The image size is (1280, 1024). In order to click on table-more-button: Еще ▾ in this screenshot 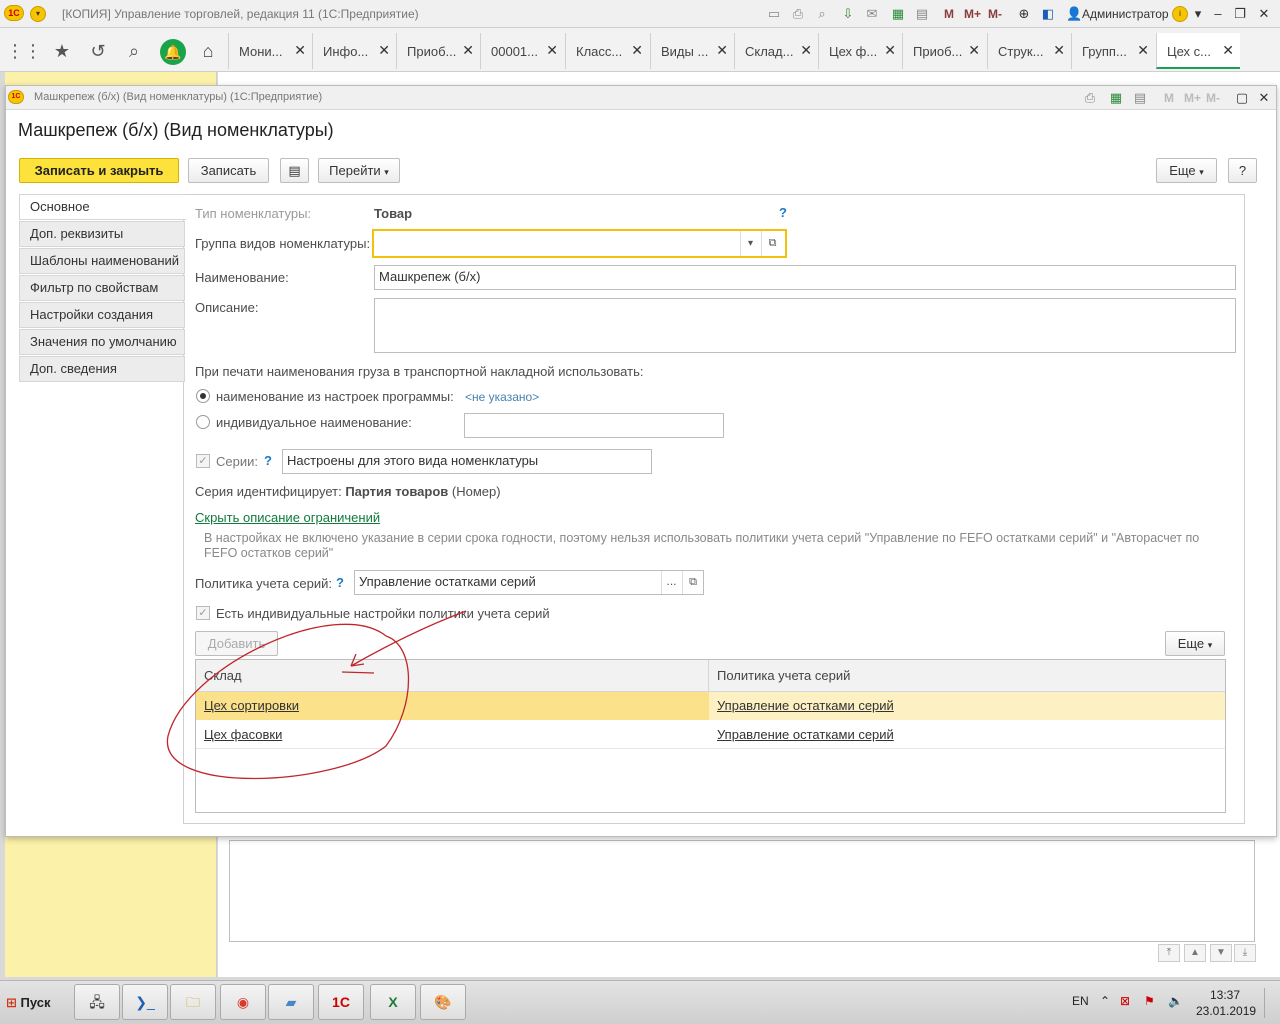, I will do `click(1195, 643)`.